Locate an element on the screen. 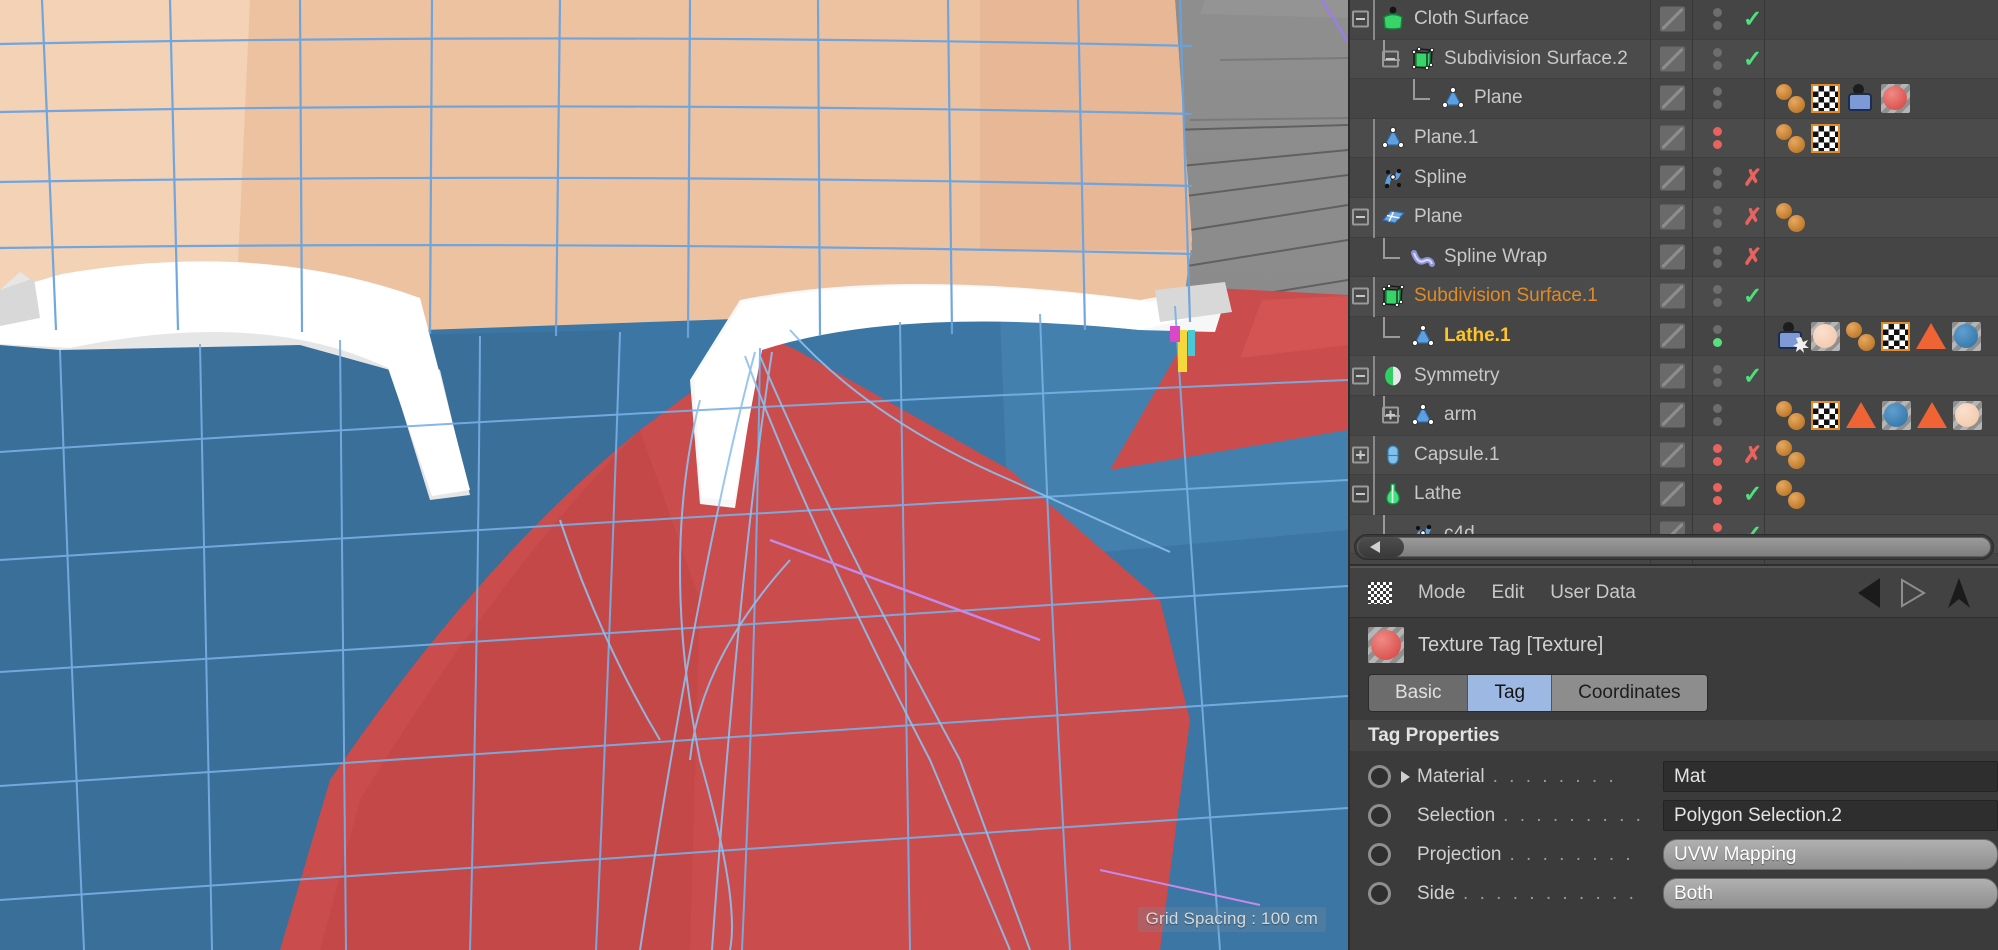 The height and width of the screenshot is (950, 1998). property-dropdown: Both is located at coordinates (1830, 893).